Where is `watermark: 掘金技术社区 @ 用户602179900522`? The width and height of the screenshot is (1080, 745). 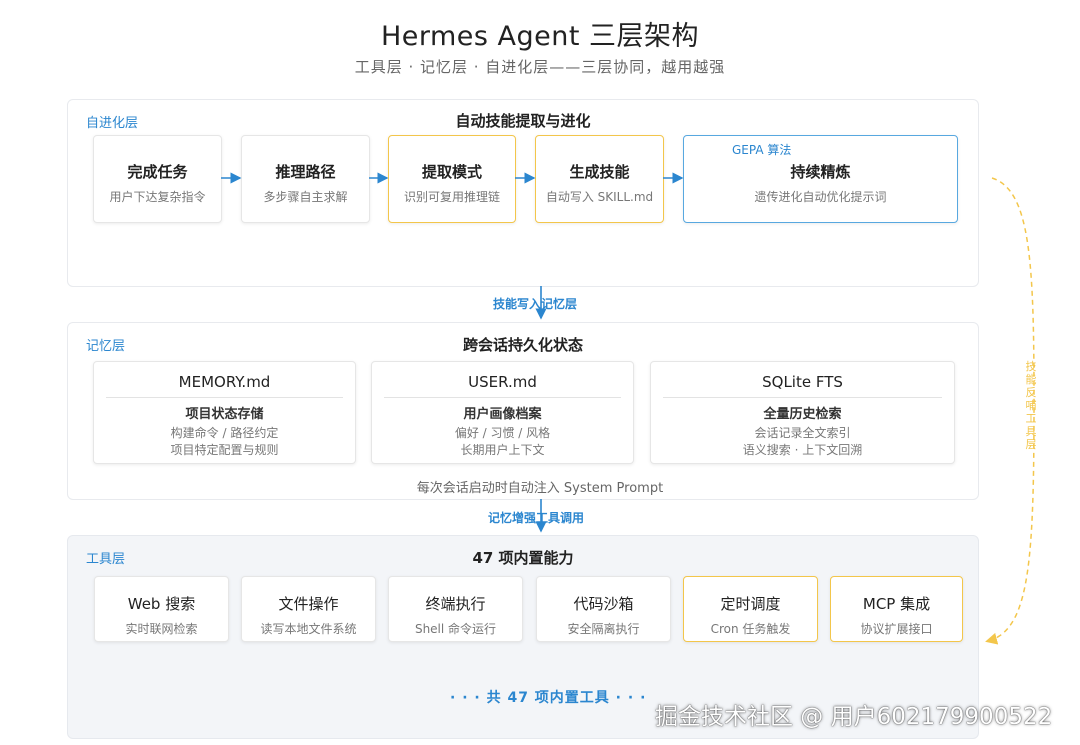 watermark: 掘金技术社区 @ 用户602179900522 is located at coordinates (854, 717).